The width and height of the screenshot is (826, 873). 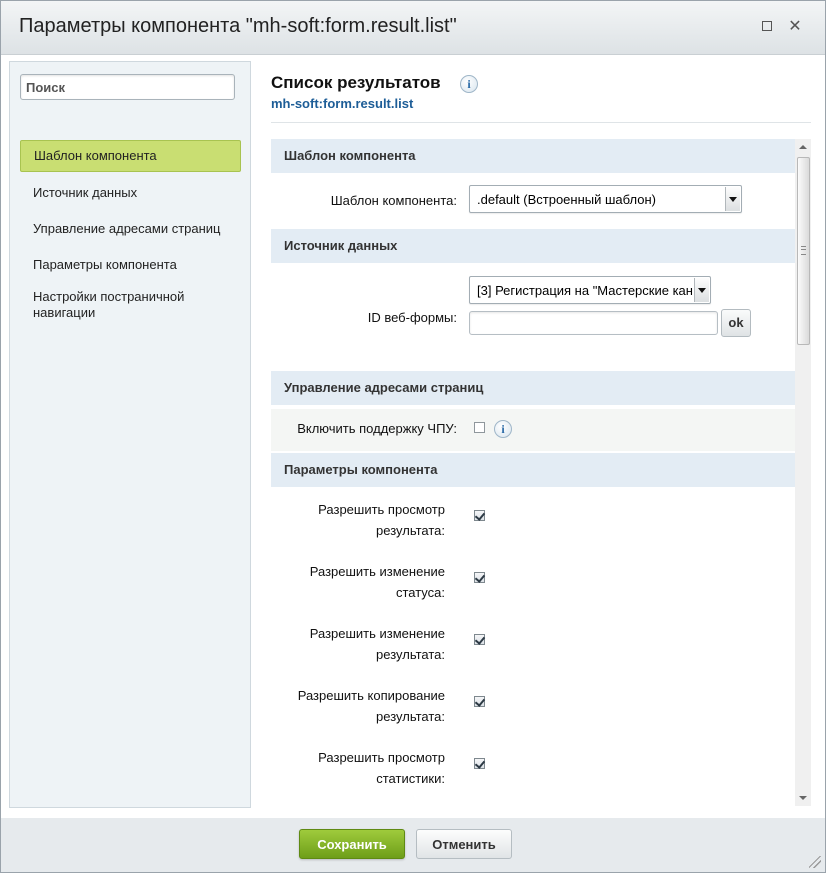 I want to click on resize-grip-icon, so click(x=815, y=862).